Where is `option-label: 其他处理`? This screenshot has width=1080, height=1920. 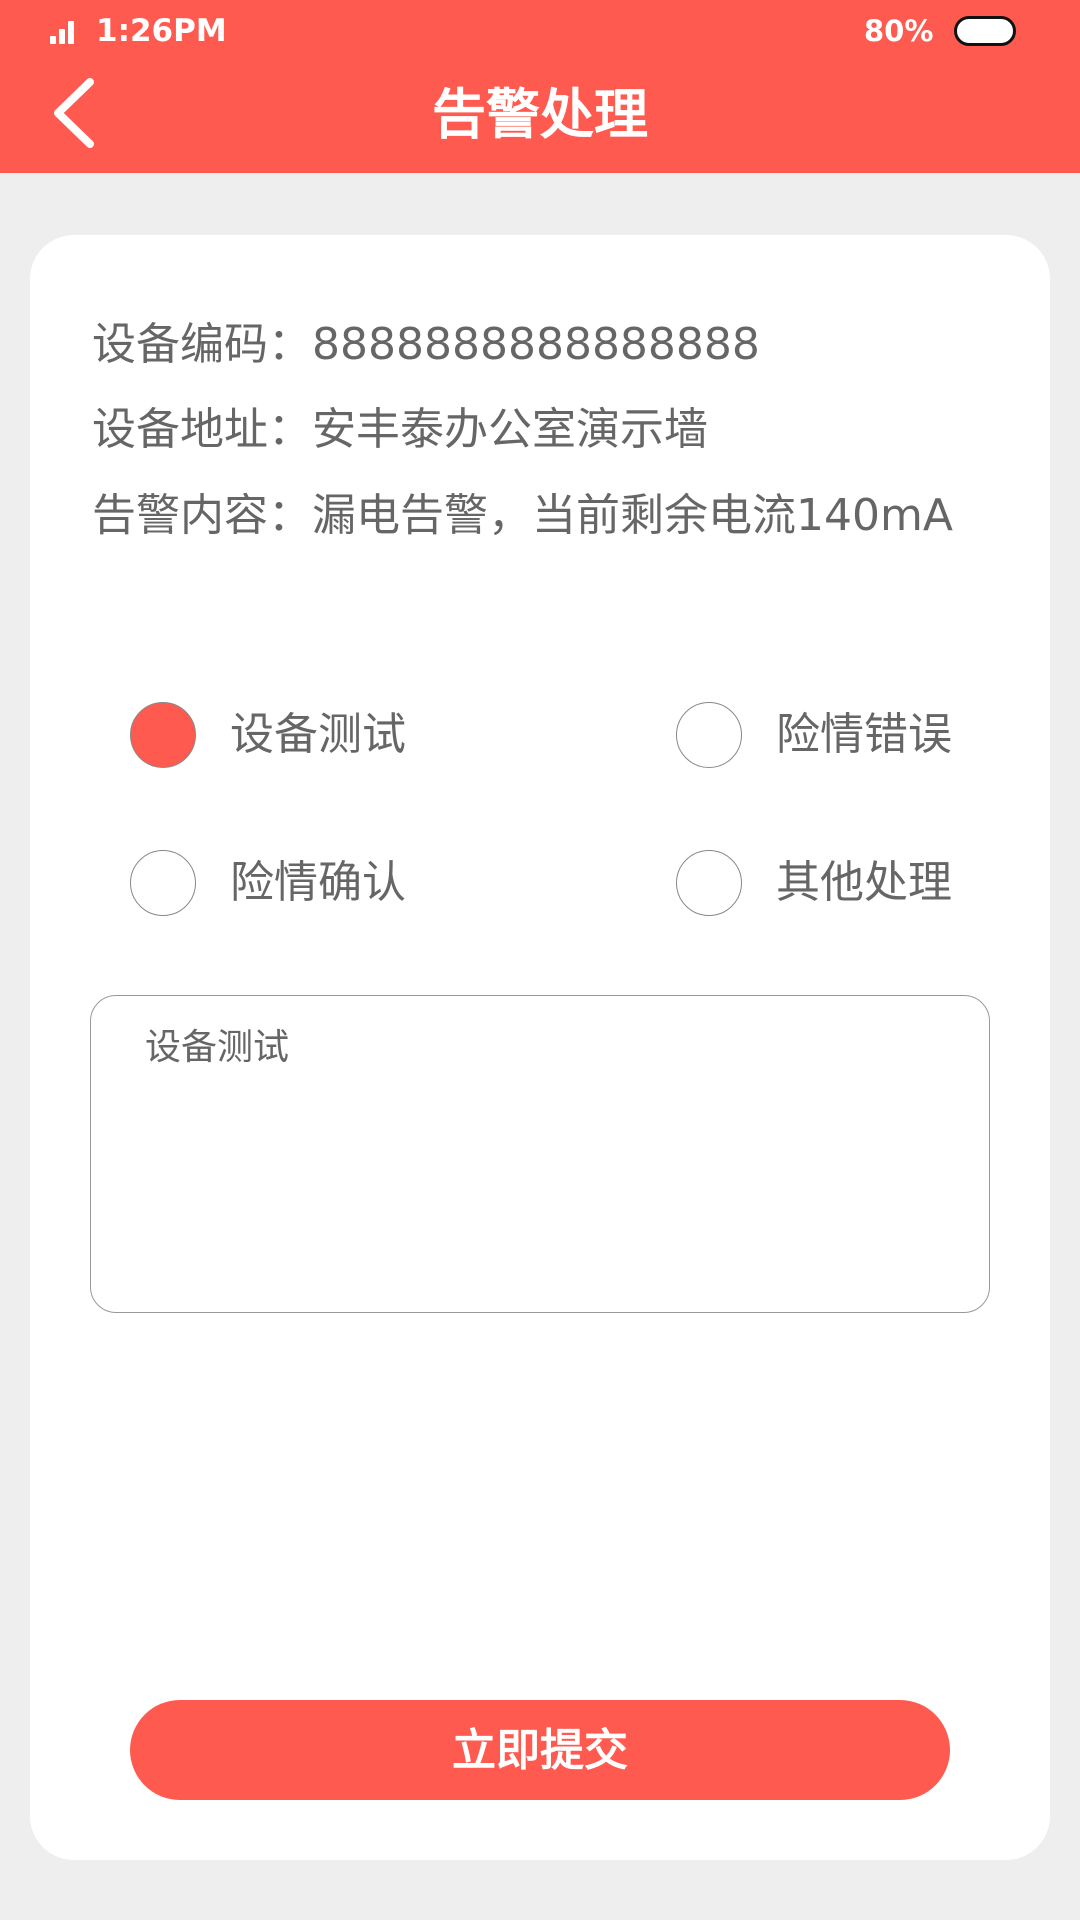 option-label: 其他处理 is located at coordinates (864, 882).